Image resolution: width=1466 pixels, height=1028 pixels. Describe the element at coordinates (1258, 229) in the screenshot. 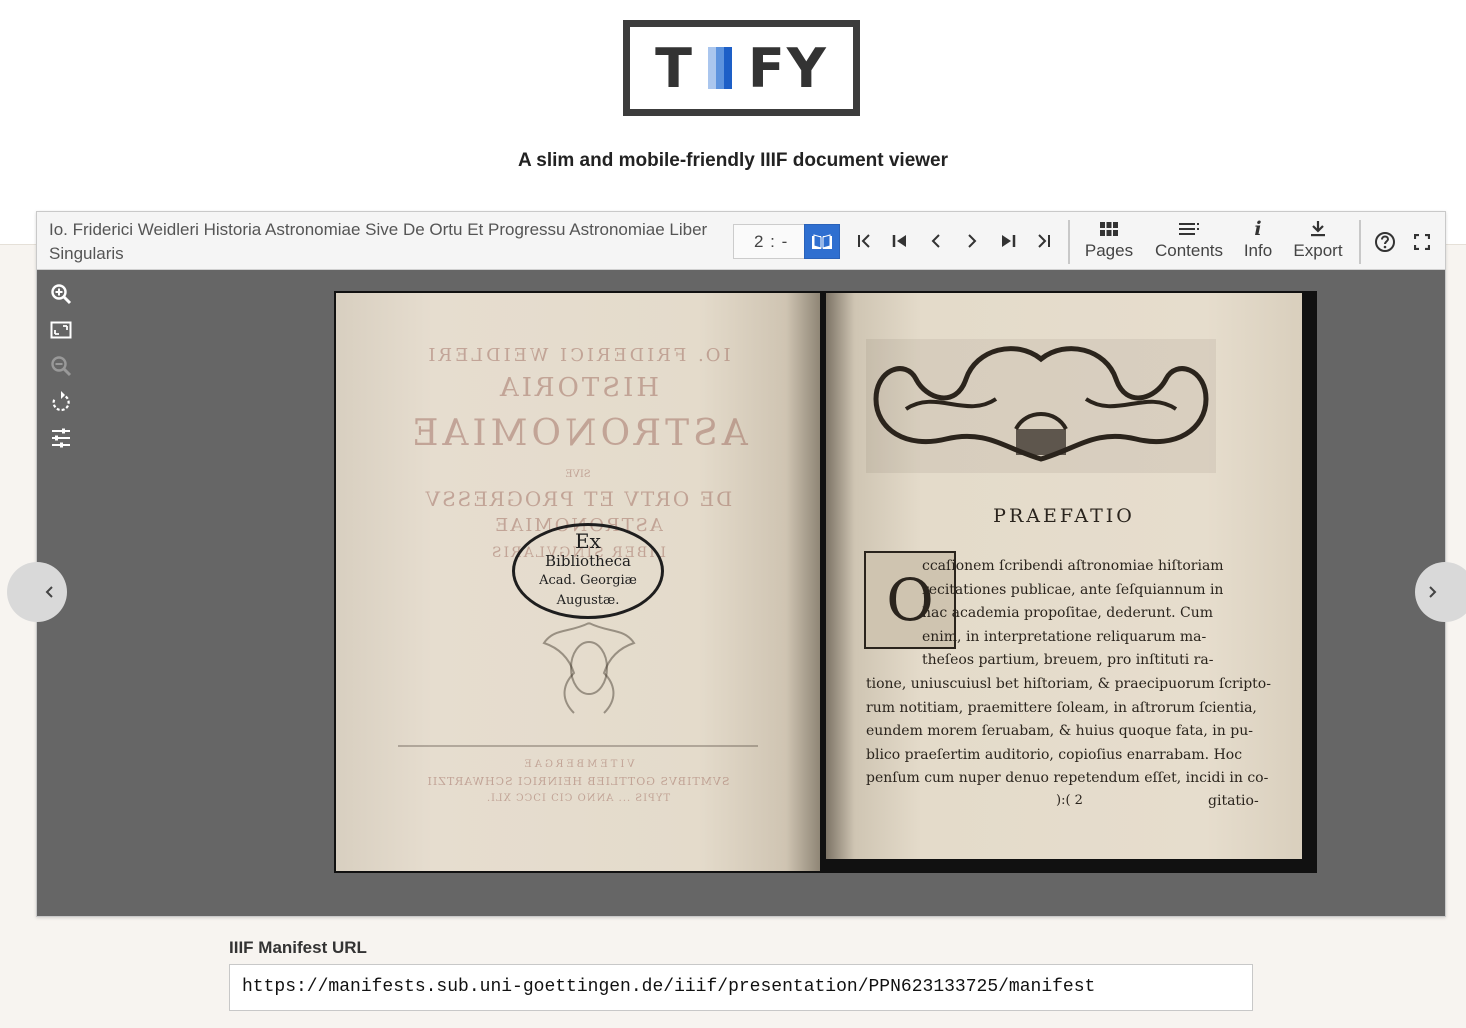

I see `info-icon: i` at that location.